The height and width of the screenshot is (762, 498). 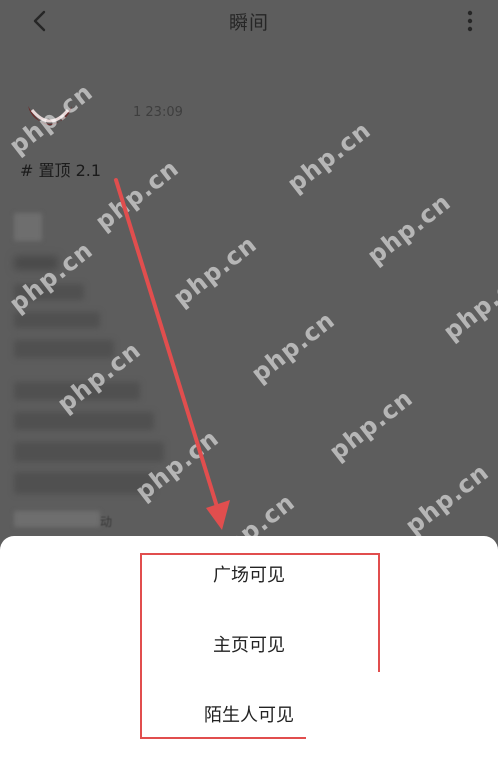 I want to click on option-homepage-visible: 主页可见, so click(x=249, y=644).